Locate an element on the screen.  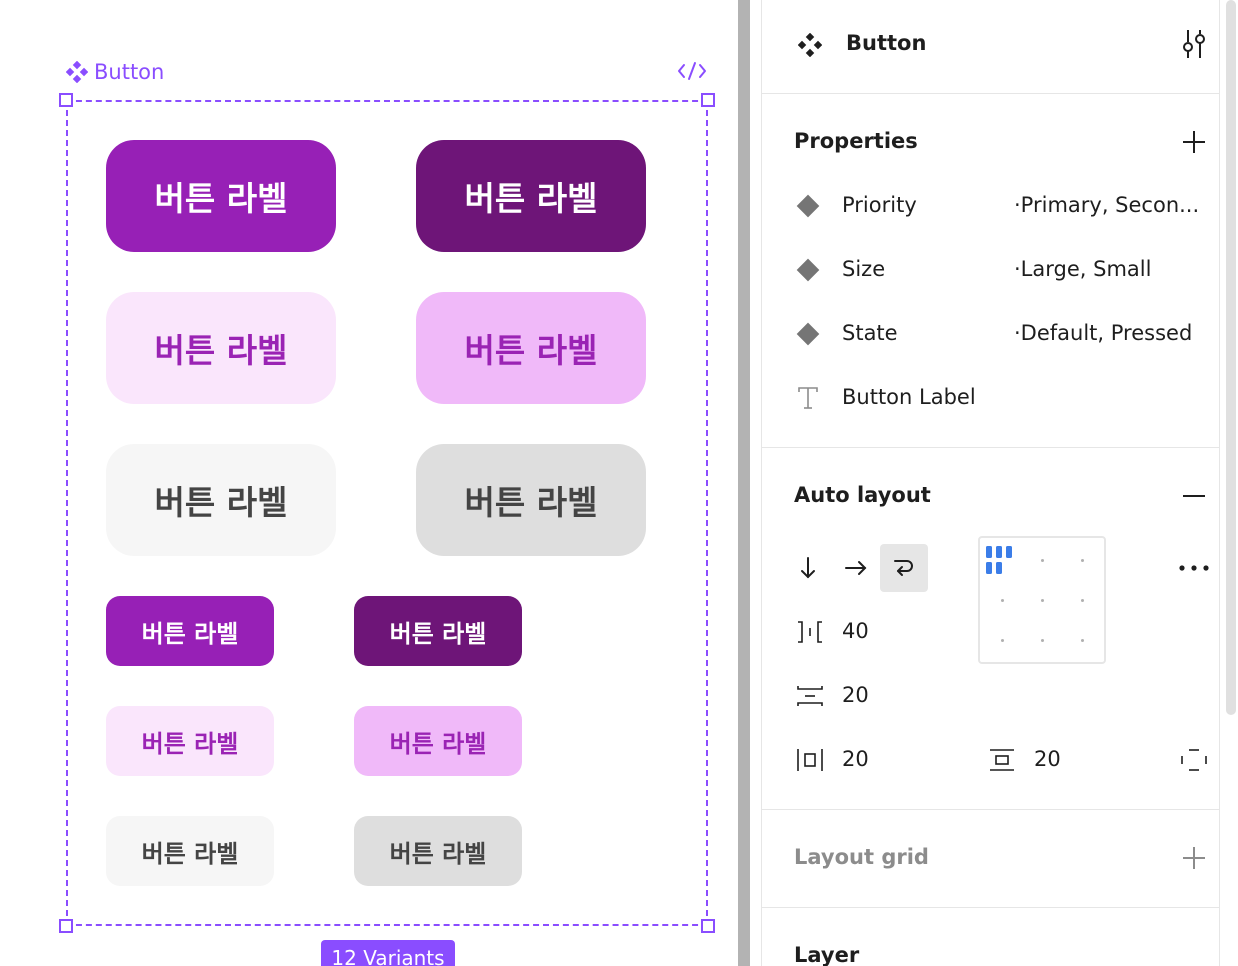
properties-header: Properties is located at coordinates (856, 141).